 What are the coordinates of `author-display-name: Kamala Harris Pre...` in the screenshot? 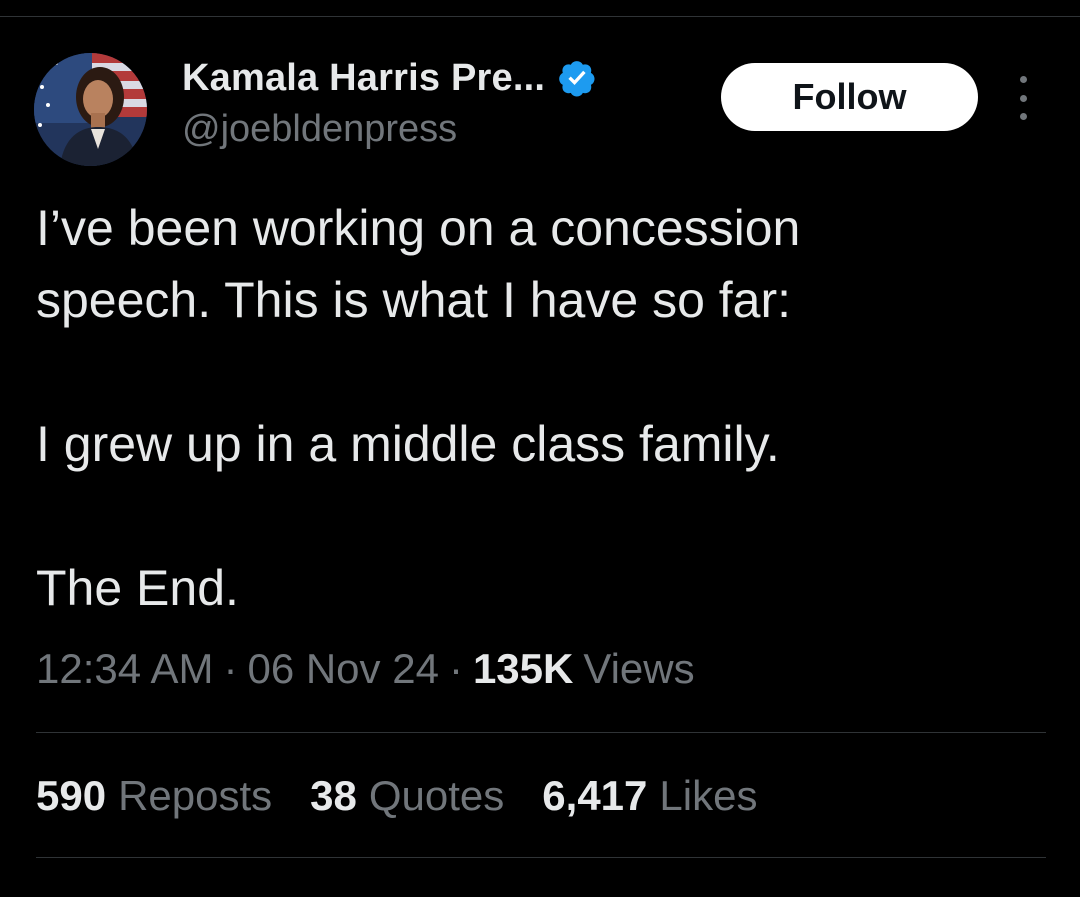 It's located at (363, 78).